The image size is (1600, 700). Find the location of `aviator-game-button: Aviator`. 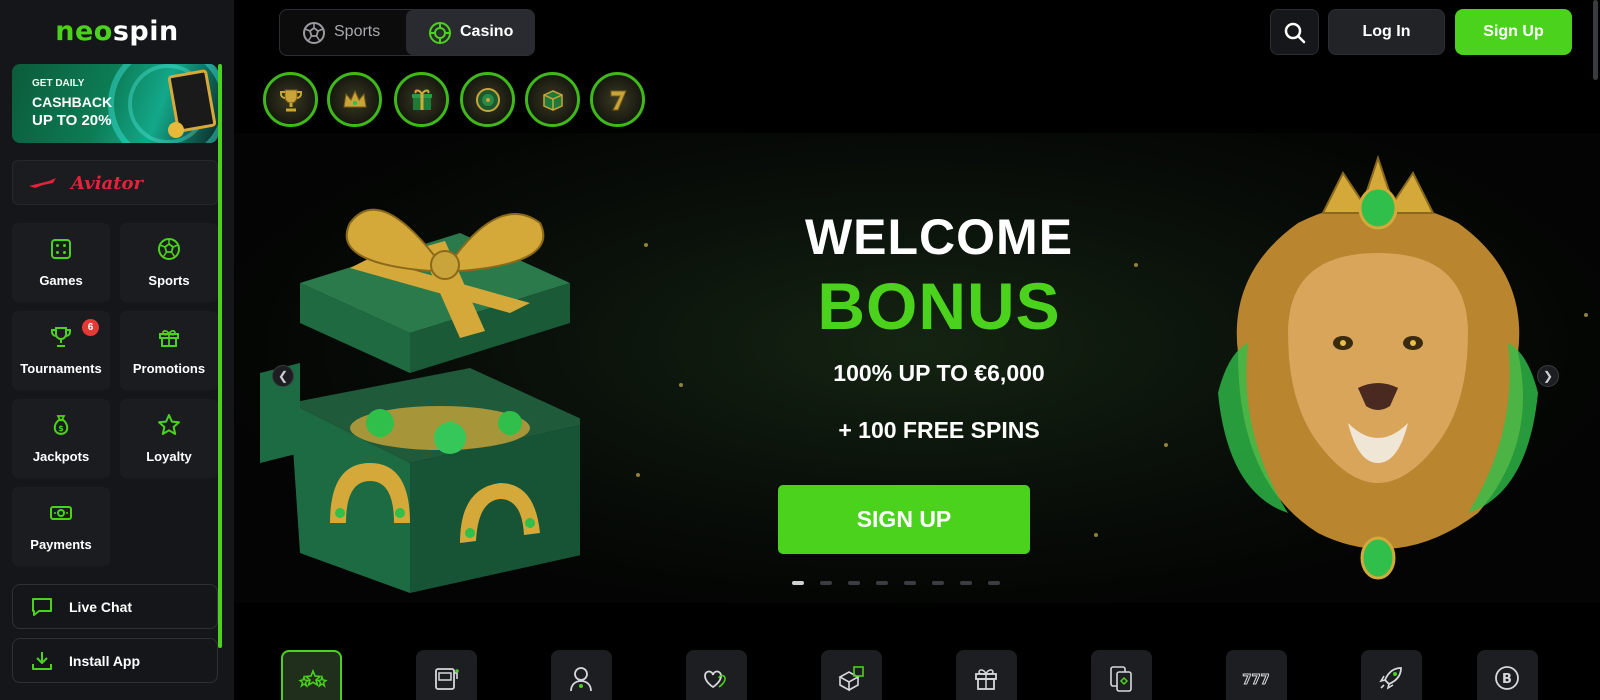

aviator-game-button: Aviator is located at coordinates (115, 182).